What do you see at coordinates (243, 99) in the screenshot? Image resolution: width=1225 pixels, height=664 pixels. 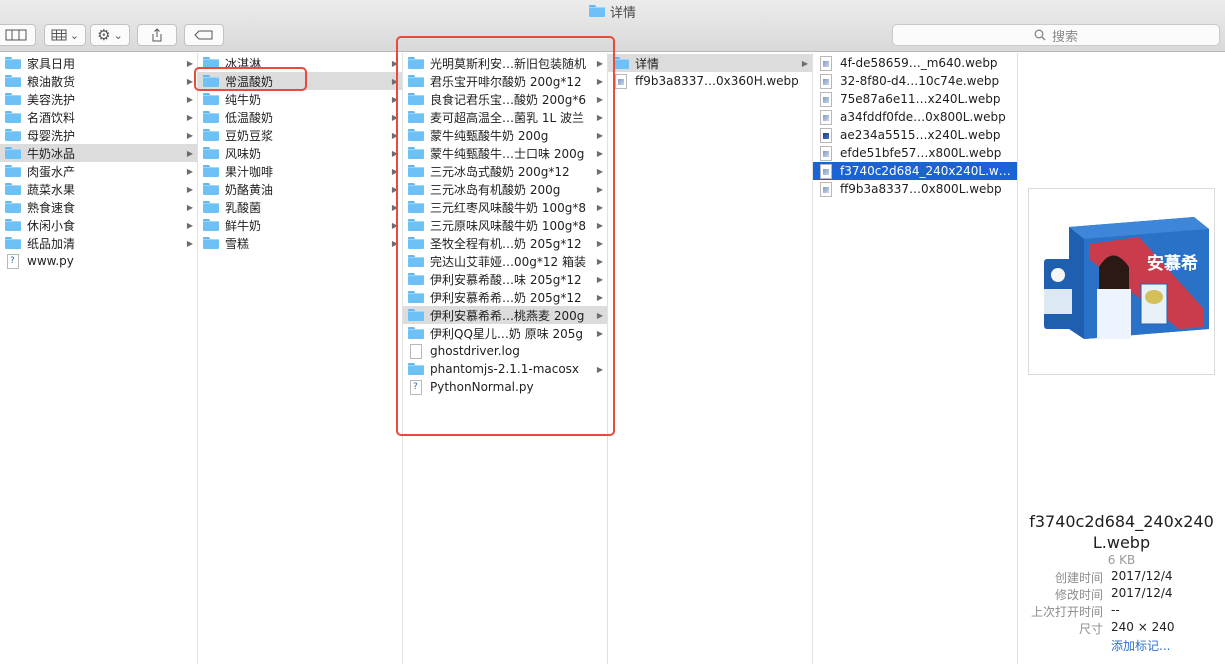 I see `item-label: 纯牛奶` at bounding box center [243, 99].